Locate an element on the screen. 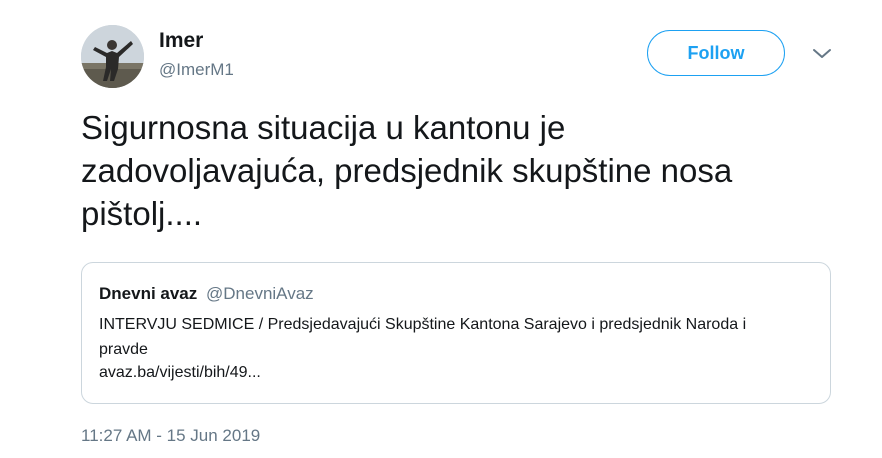 This screenshot has width=882, height=458. quoted-author-name: Dnevni avaz is located at coordinates (148, 293).